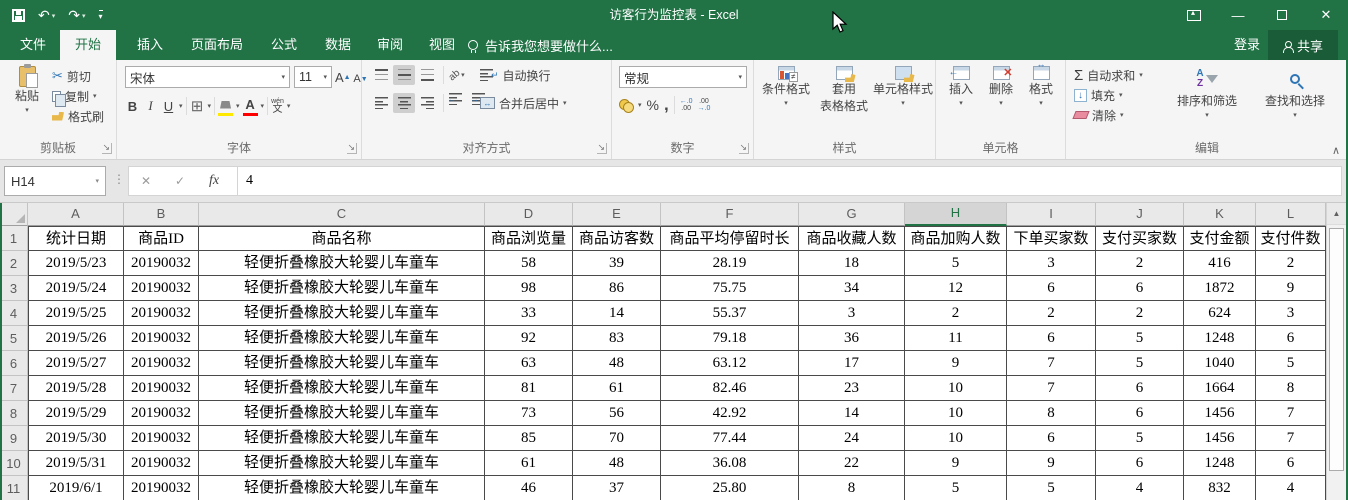 This screenshot has height=500, width=1348. What do you see at coordinates (1336, 214) in the screenshot?
I see `scroll-up-icon: ▲` at bounding box center [1336, 214].